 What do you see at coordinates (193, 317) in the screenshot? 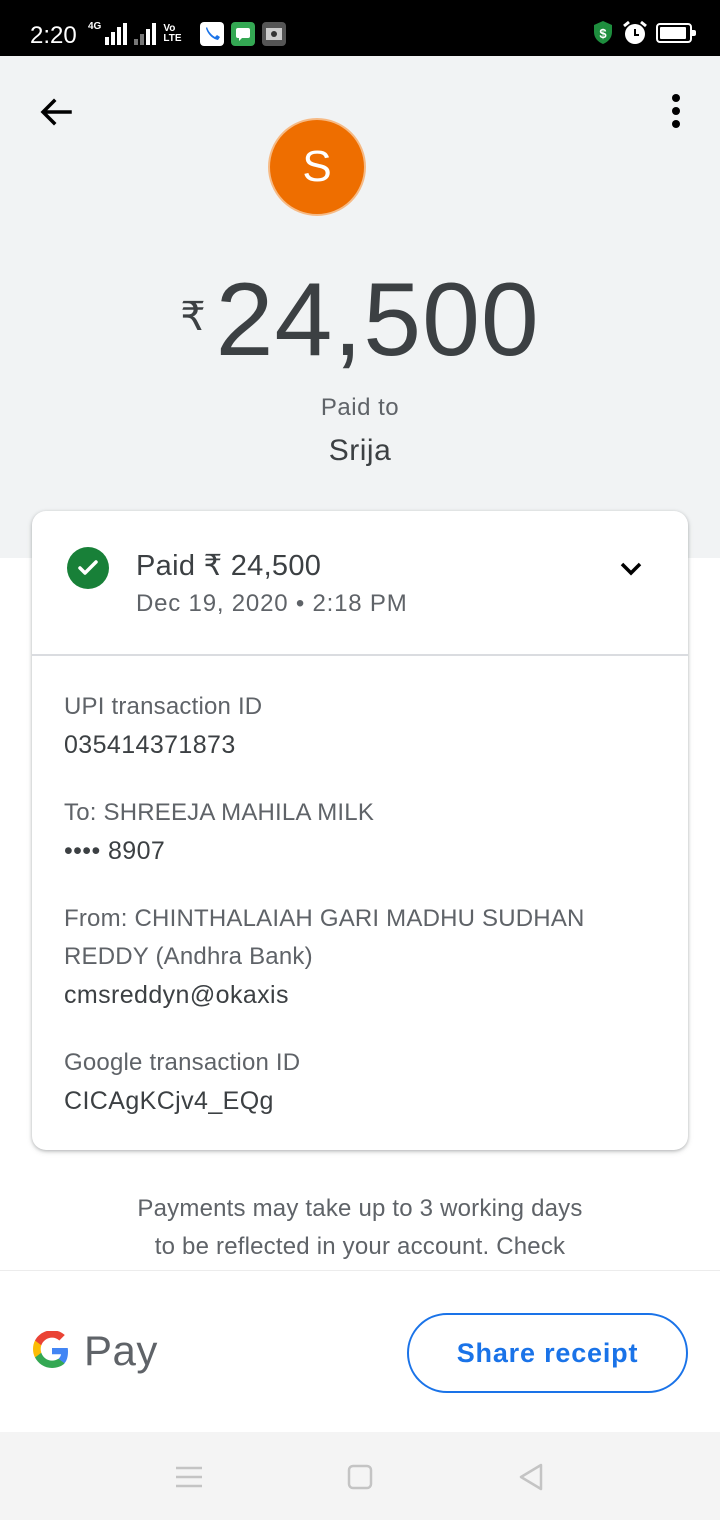
I see `currency-symbol: ₹` at bounding box center [193, 317].